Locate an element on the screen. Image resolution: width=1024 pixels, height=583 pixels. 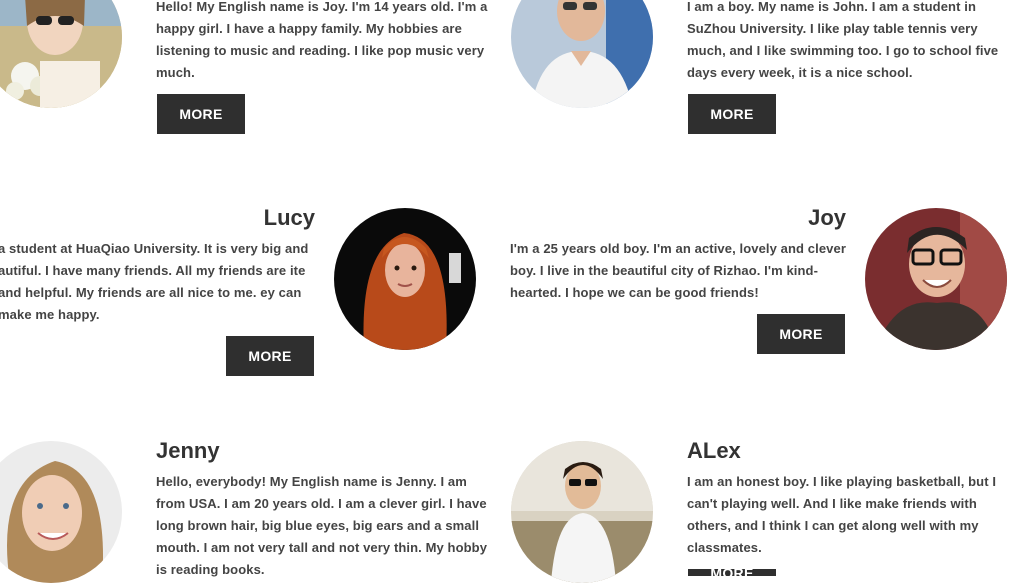
profile-name: Jenny is located at coordinates (188, 450).